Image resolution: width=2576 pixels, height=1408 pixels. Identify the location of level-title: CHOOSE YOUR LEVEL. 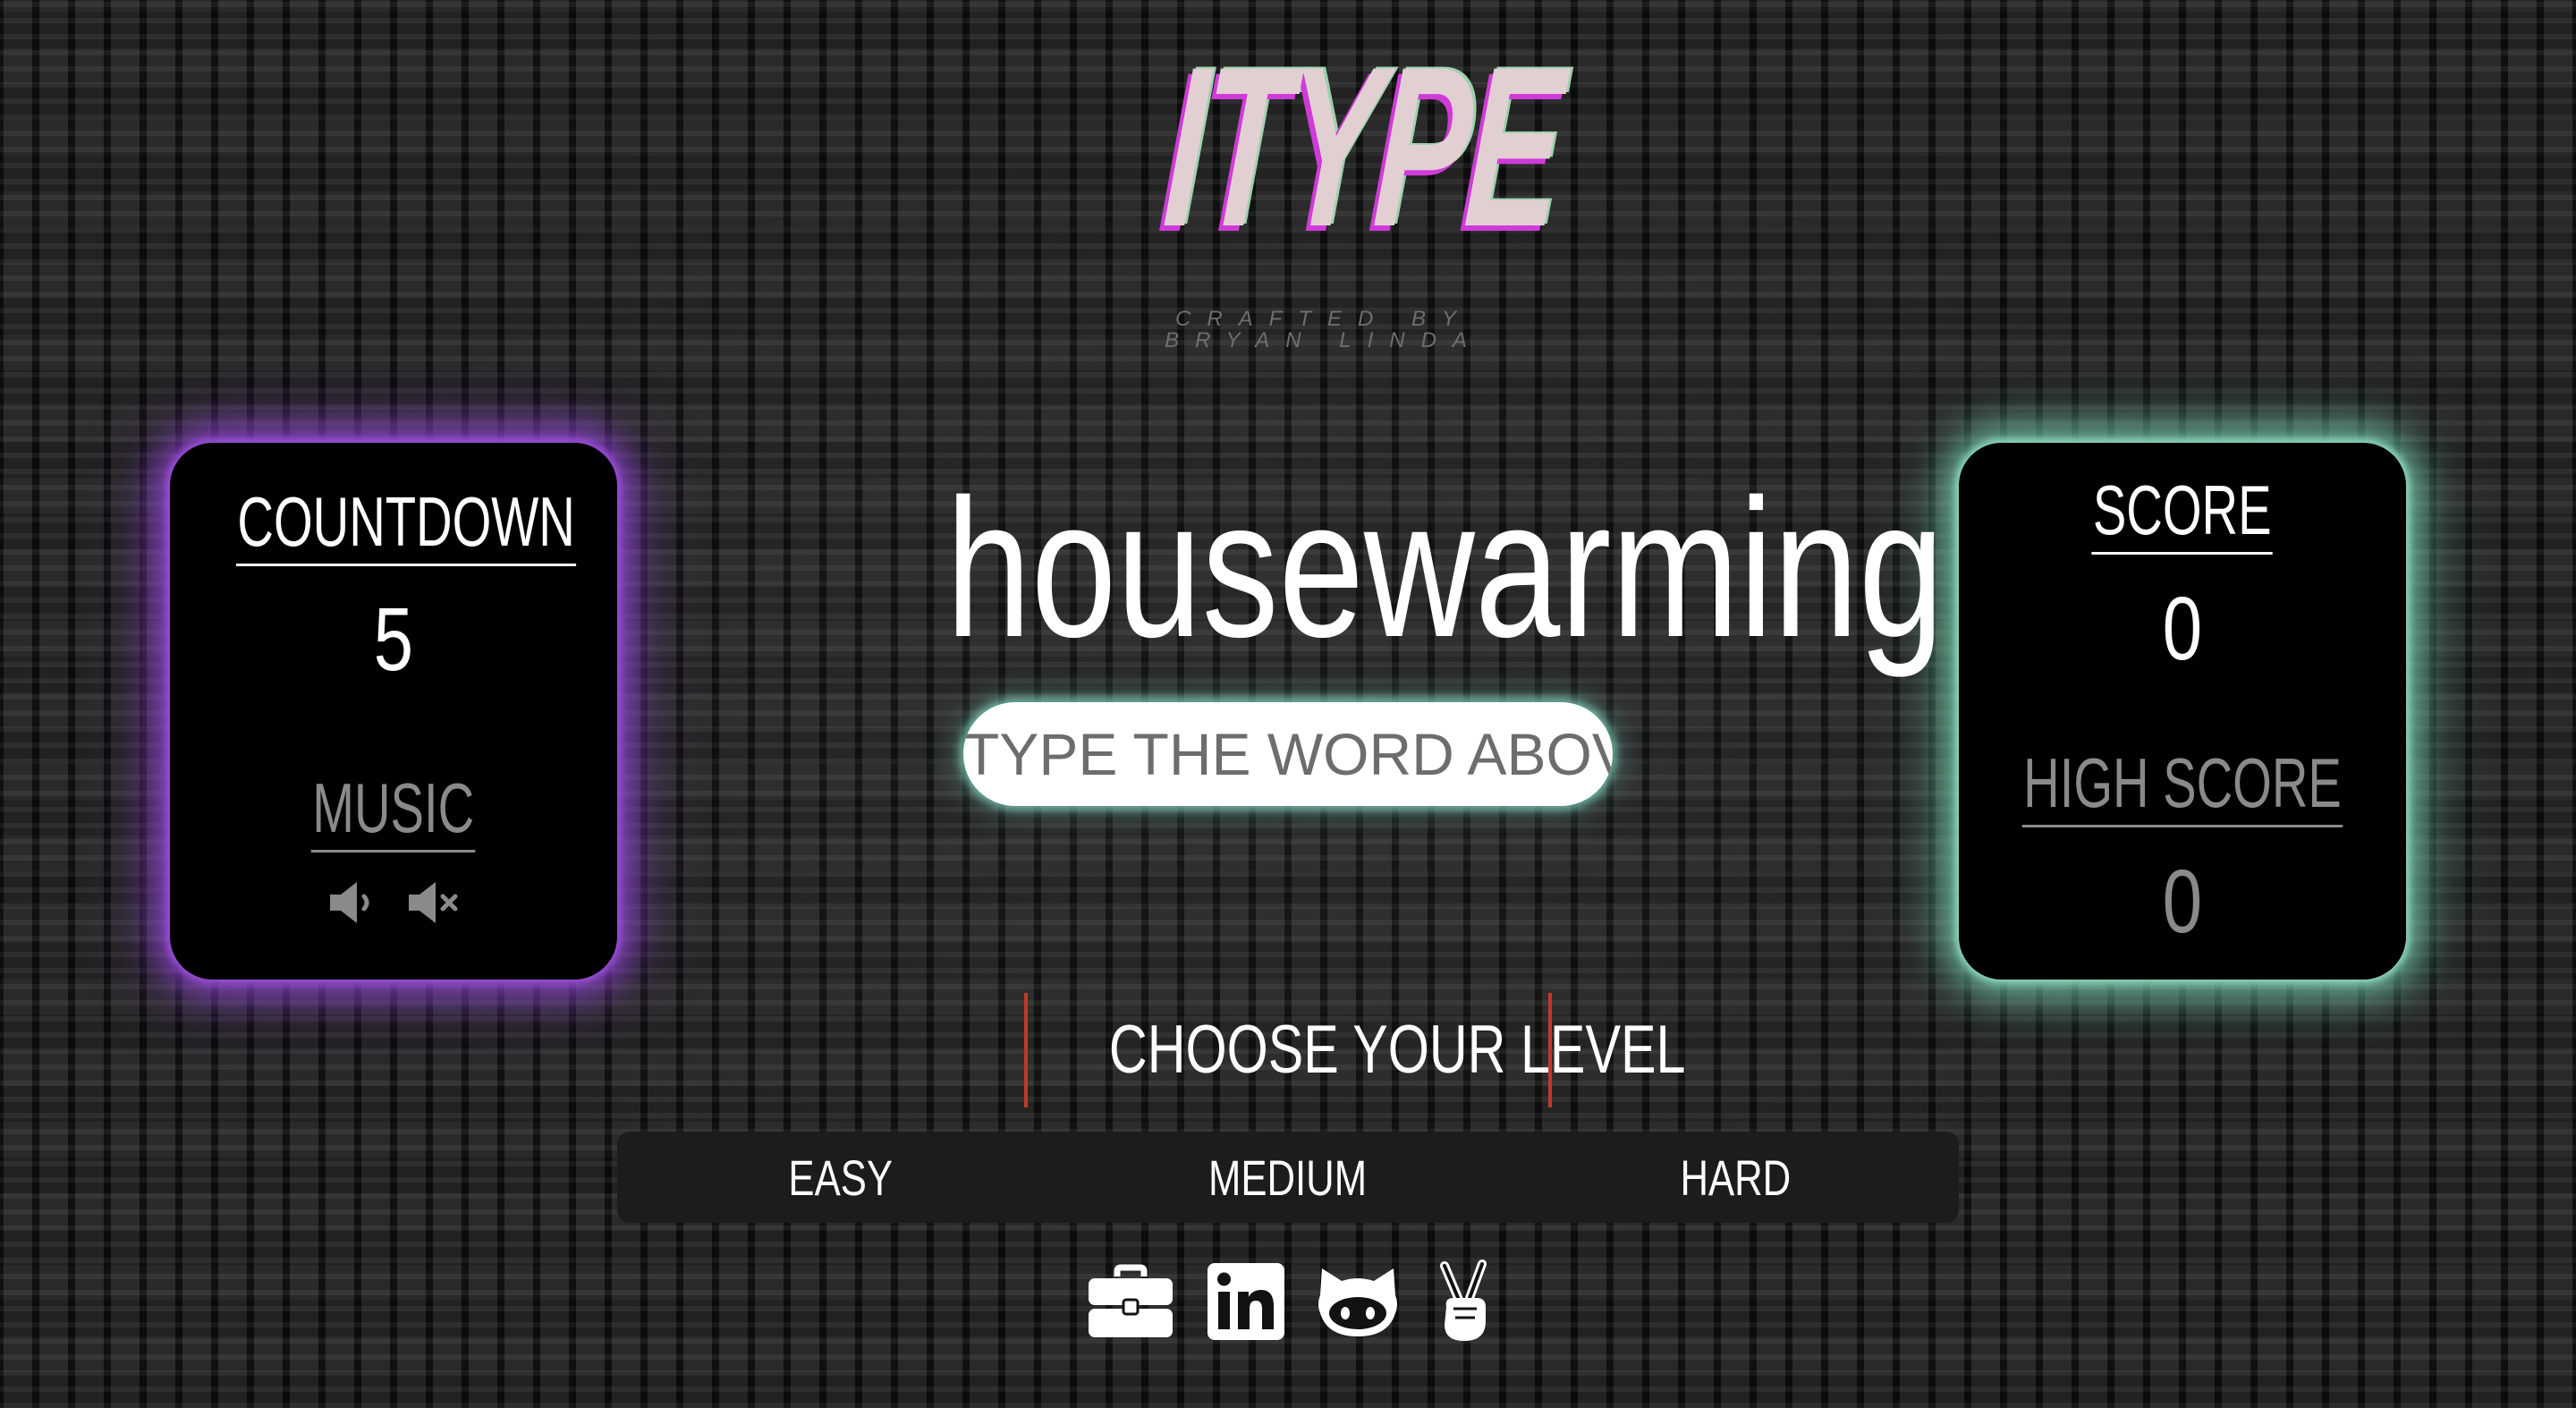
(1397, 1050).